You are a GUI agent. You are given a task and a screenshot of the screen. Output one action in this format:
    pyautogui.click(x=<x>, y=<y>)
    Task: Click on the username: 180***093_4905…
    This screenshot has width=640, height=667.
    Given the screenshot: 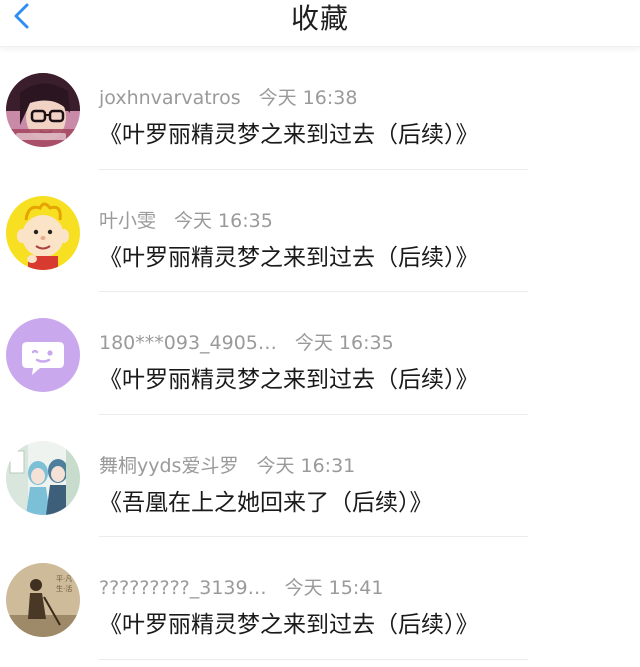 What is the action you would take?
    pyautogui.click(x=188, y=343)
    